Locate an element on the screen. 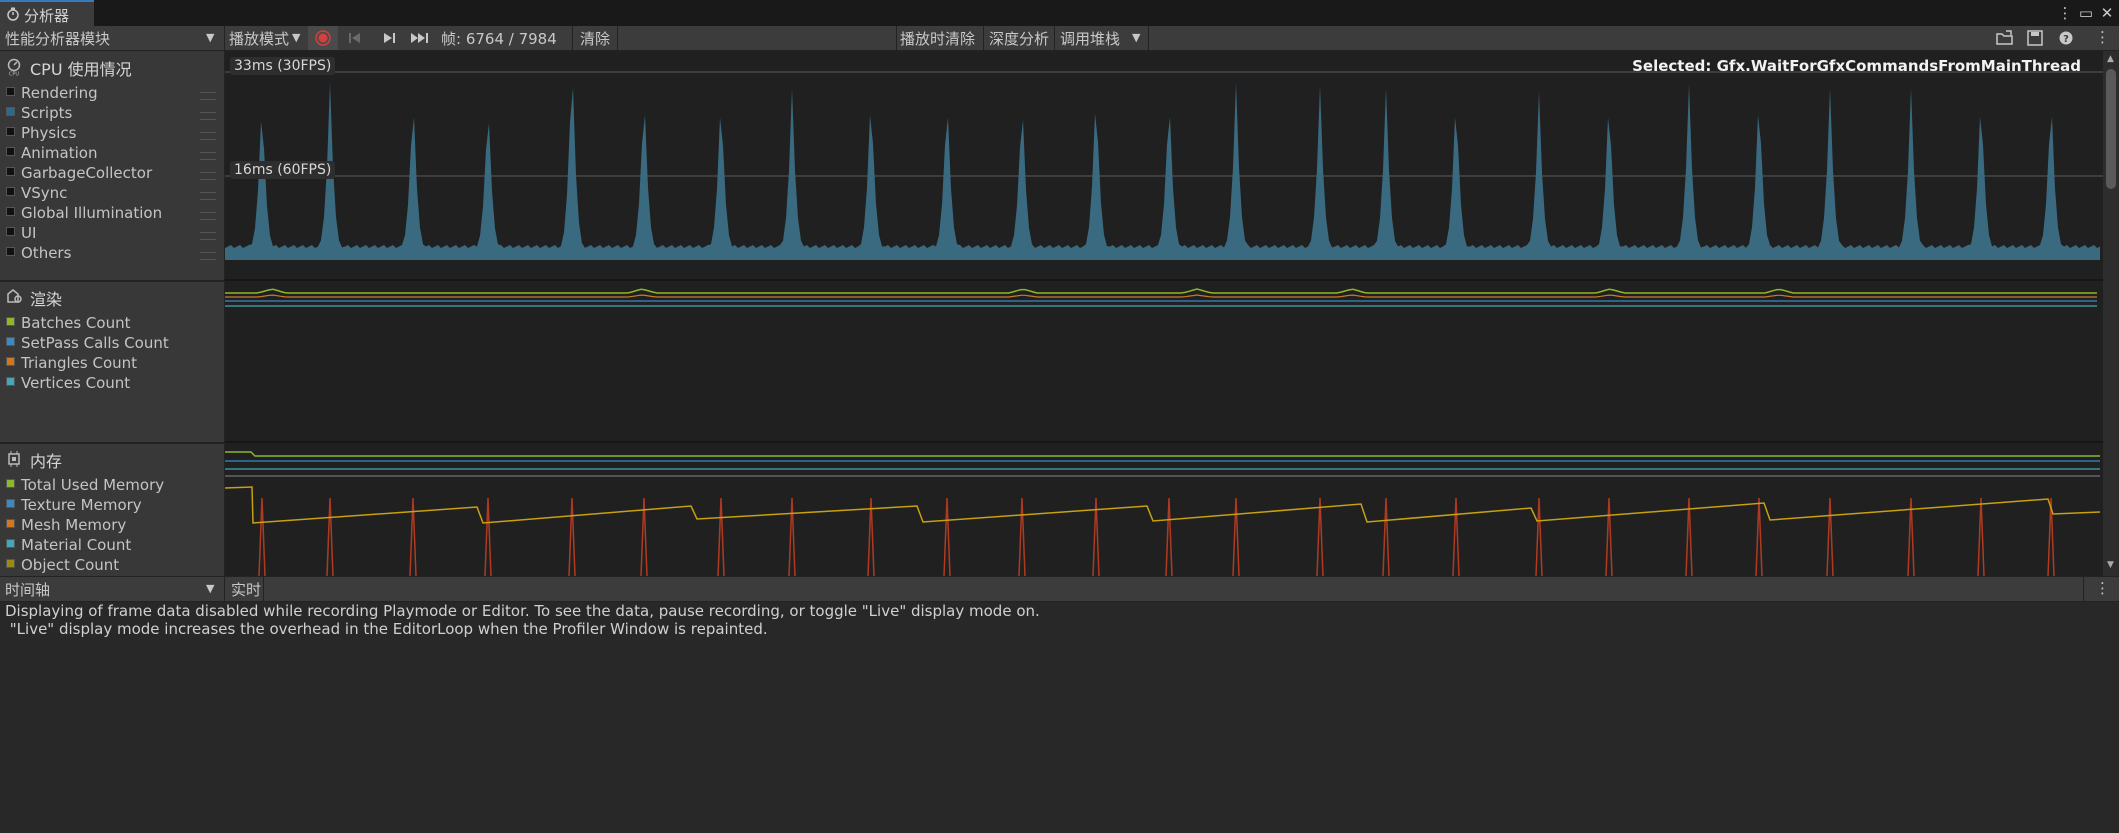  fps30-label: 33ms (30FPS) is located at coordinates (283, 66).